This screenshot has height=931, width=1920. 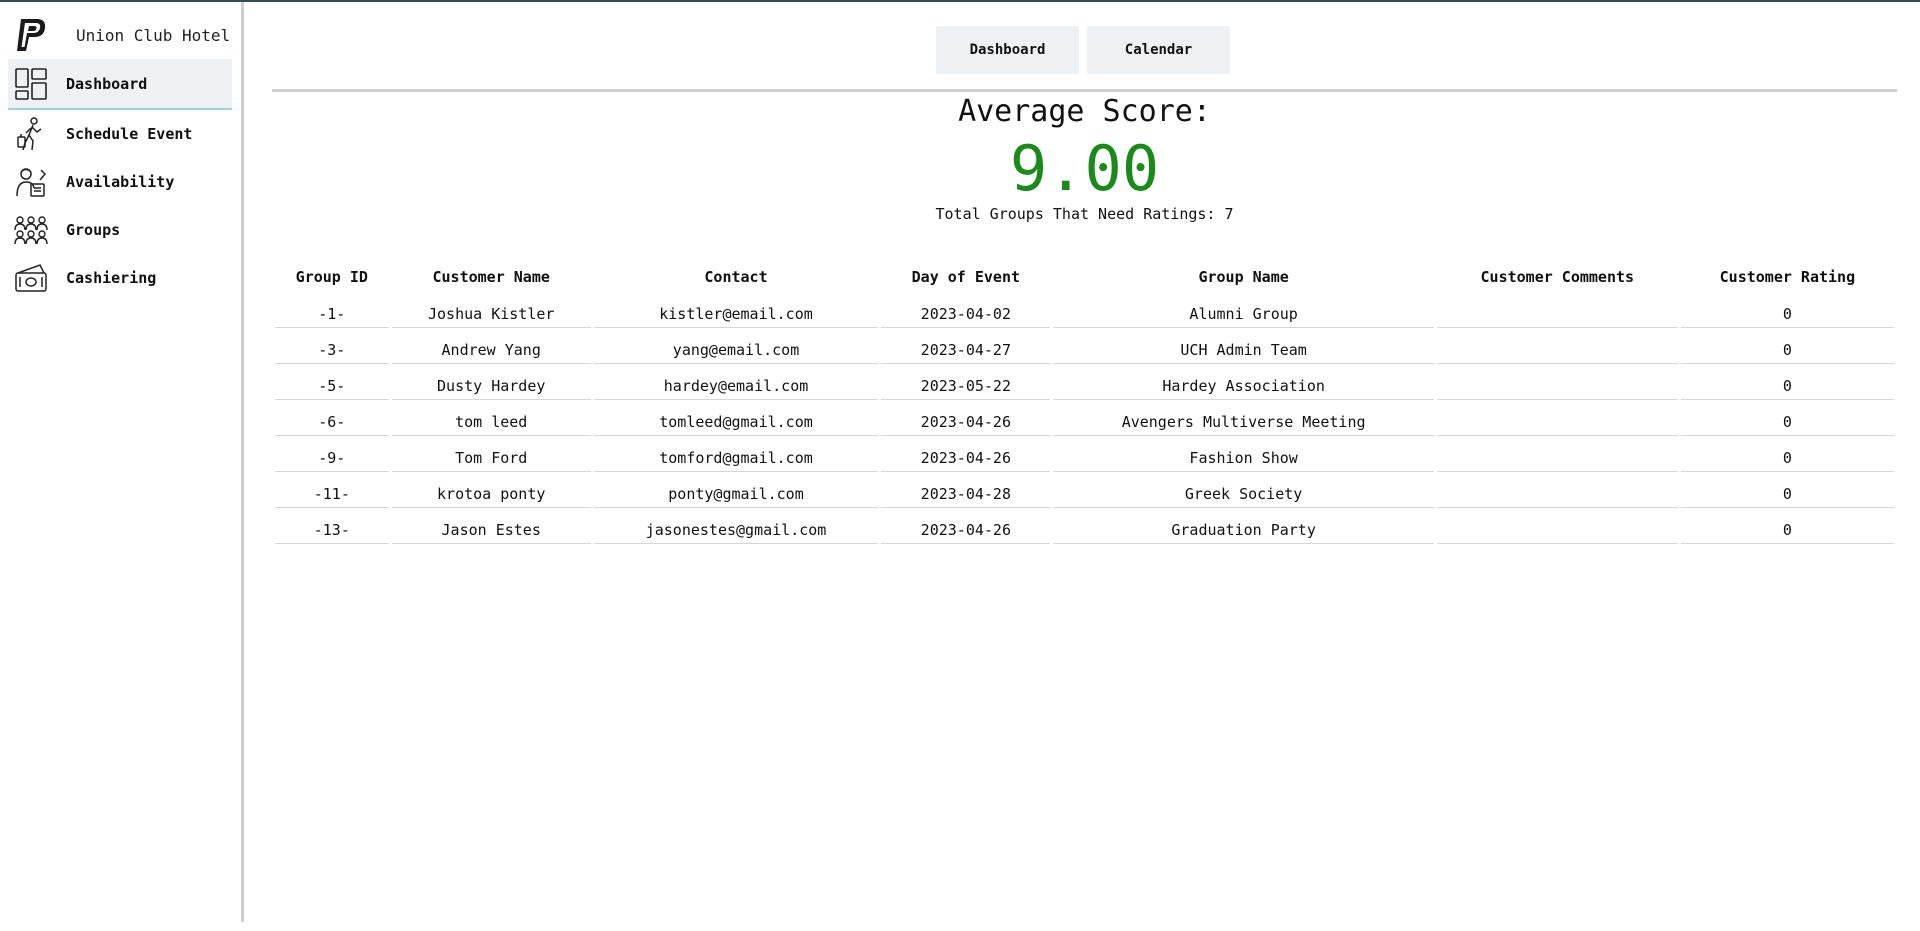 What do you see at coordinates (107, 83) in the screenshot?
I see `sidebar-item-label: Dashboard` at bounding box center [107, 83].